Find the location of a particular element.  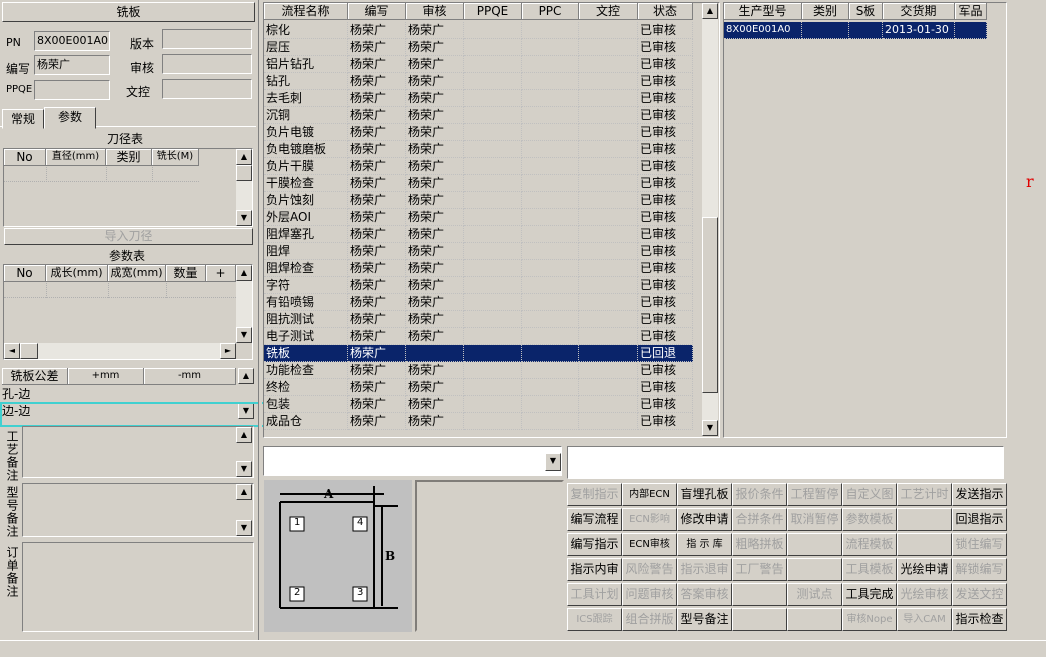

flow-row: 沉铜 杨荣广 杨荣广 已审核 is located at coordinates (478, 115).